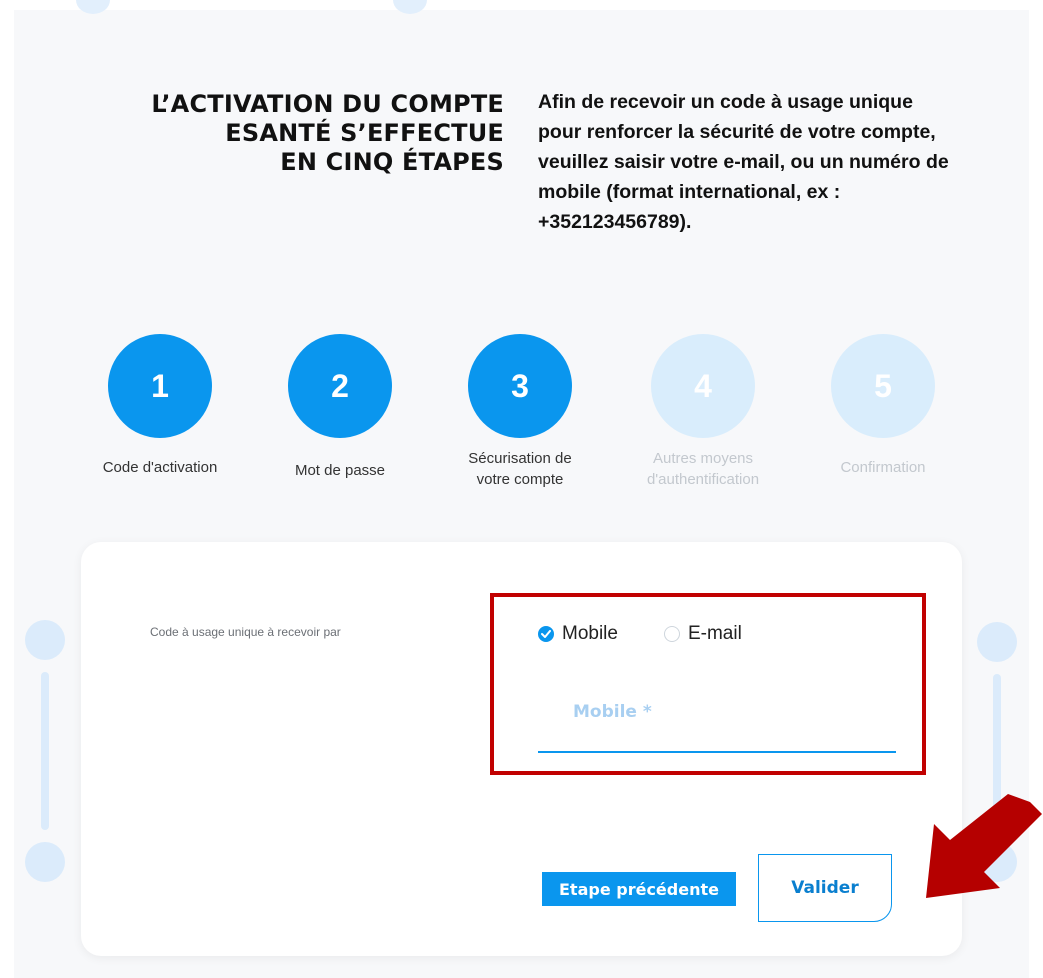 This screenshot has height=978, width=1043. What do you see at coordinates (546, 634) in the screenshot?
I see `checkmark-icon` at bounding box center [546, 634].